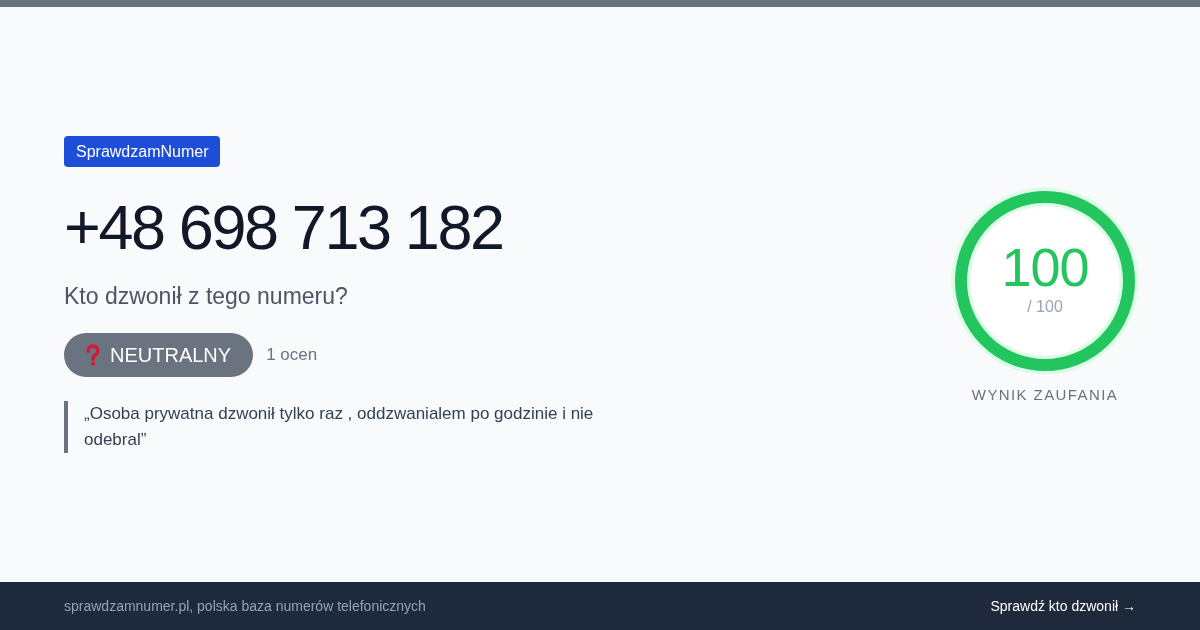 This screenshot has height=630, width=1200. I want to click on score-caption: WYNIK ZAUFANIA, so click(1045, 394).